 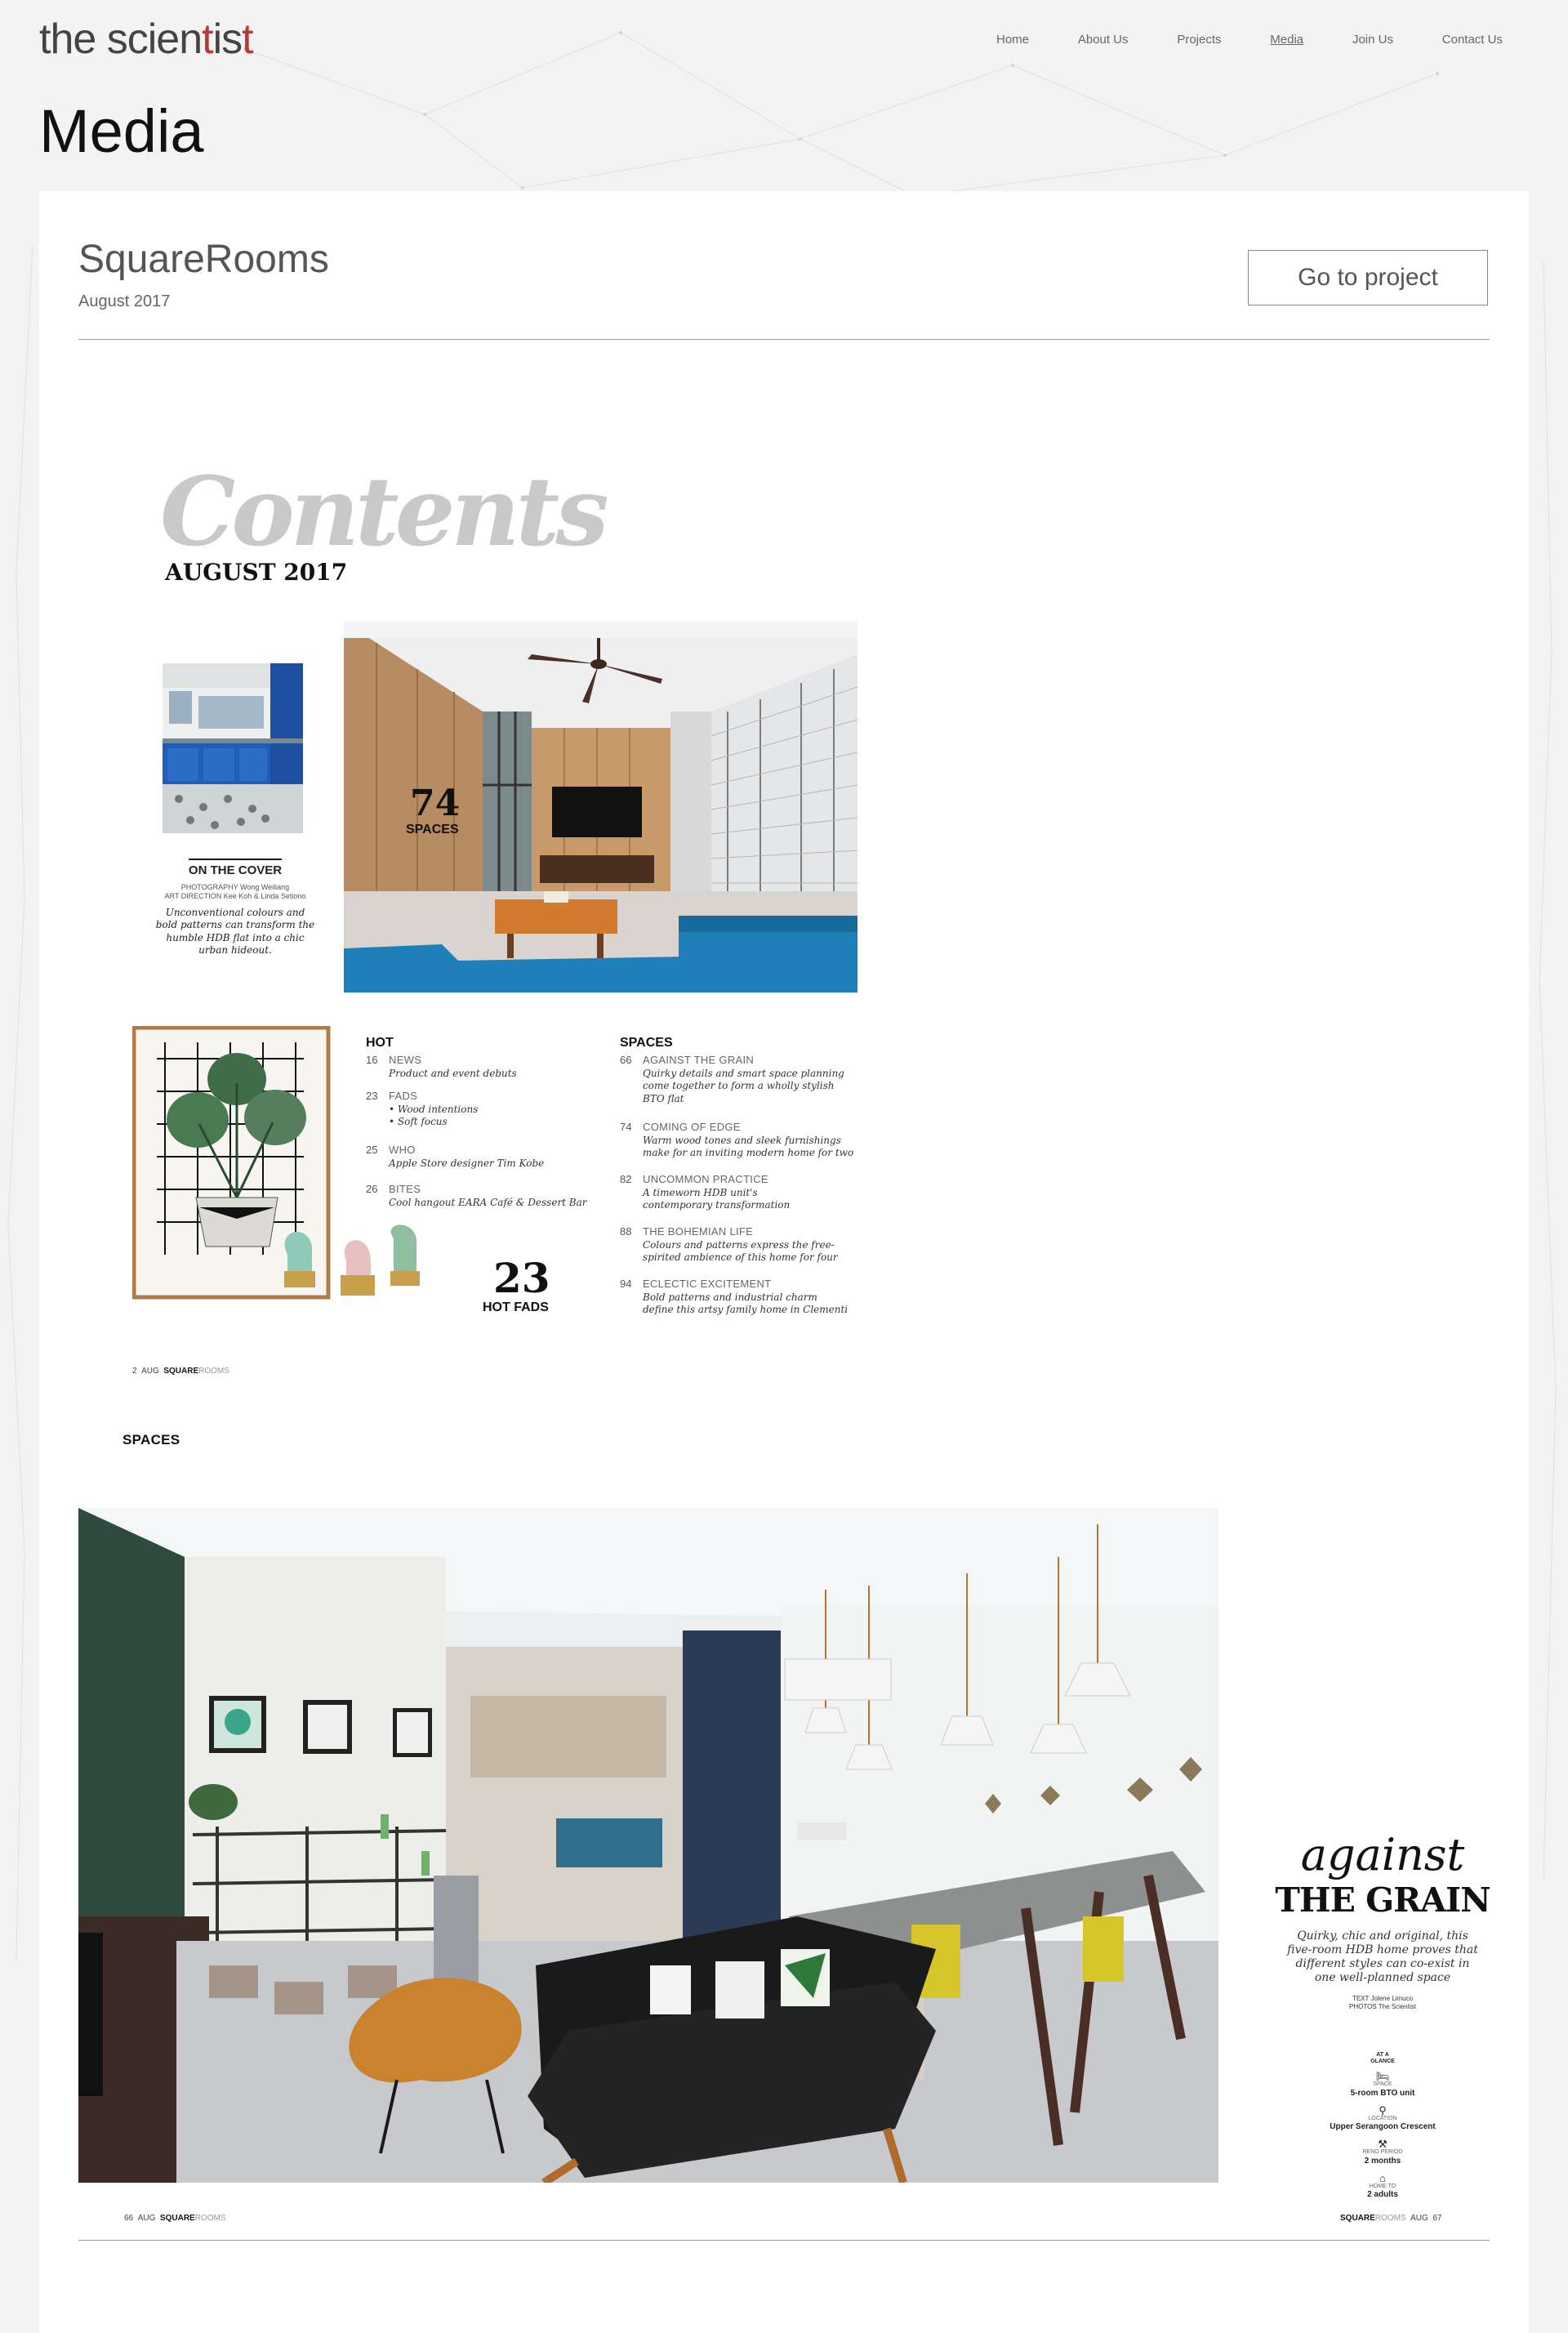 I want to click on toc-item: 25 WHO Apple Store designer Tim Kobe, so click(x=488, y=1160).